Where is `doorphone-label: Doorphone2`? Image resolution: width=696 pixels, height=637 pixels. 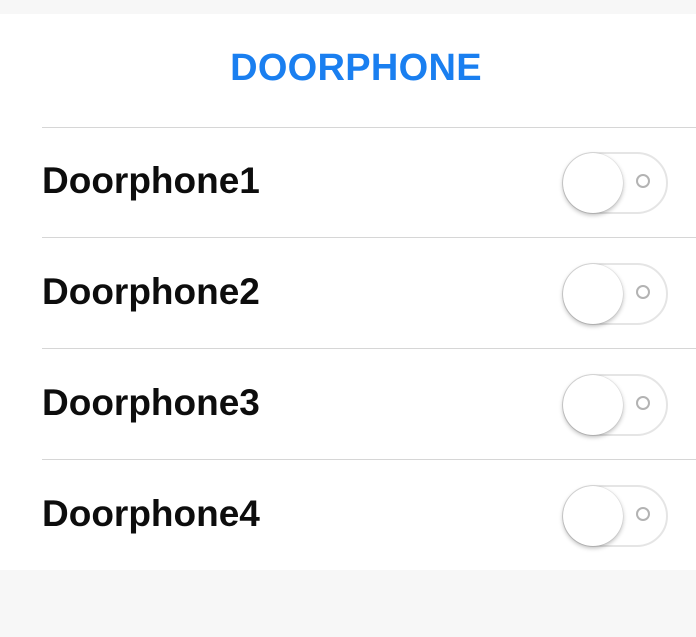
doorphone-label: Doorphone2 is located at coordinates (151, 291).